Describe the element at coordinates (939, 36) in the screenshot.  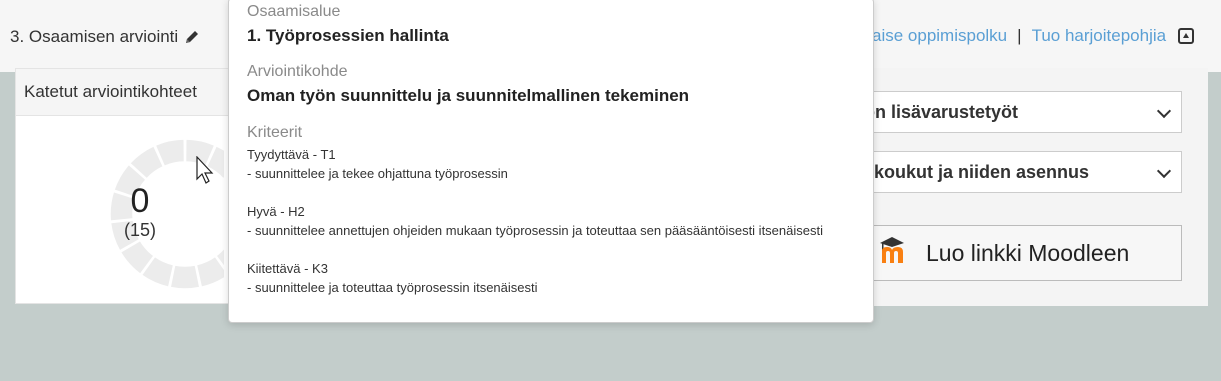
I see `edit-path-link: aise oppimispolku` at that location.